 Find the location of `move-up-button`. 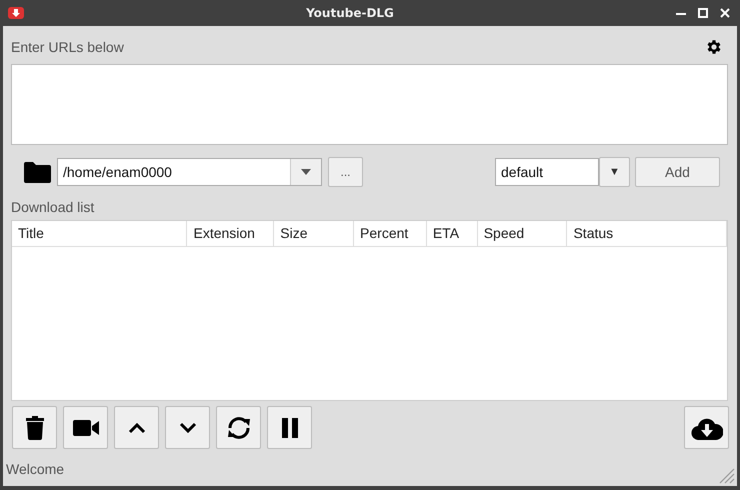

move-up-button is located at coordinates (136, 427).